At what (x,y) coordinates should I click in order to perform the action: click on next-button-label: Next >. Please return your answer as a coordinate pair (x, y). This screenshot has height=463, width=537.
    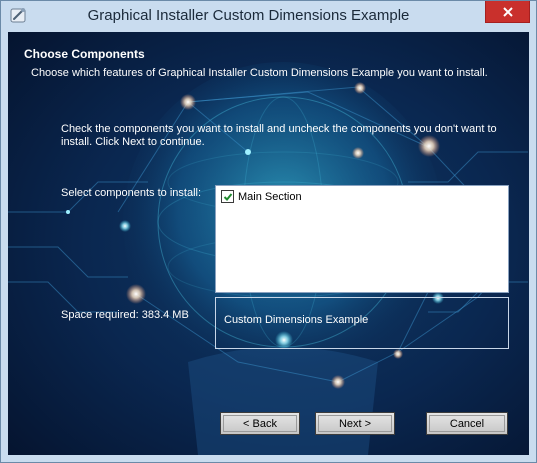
    Looking at the image, I should click on (355, 423).